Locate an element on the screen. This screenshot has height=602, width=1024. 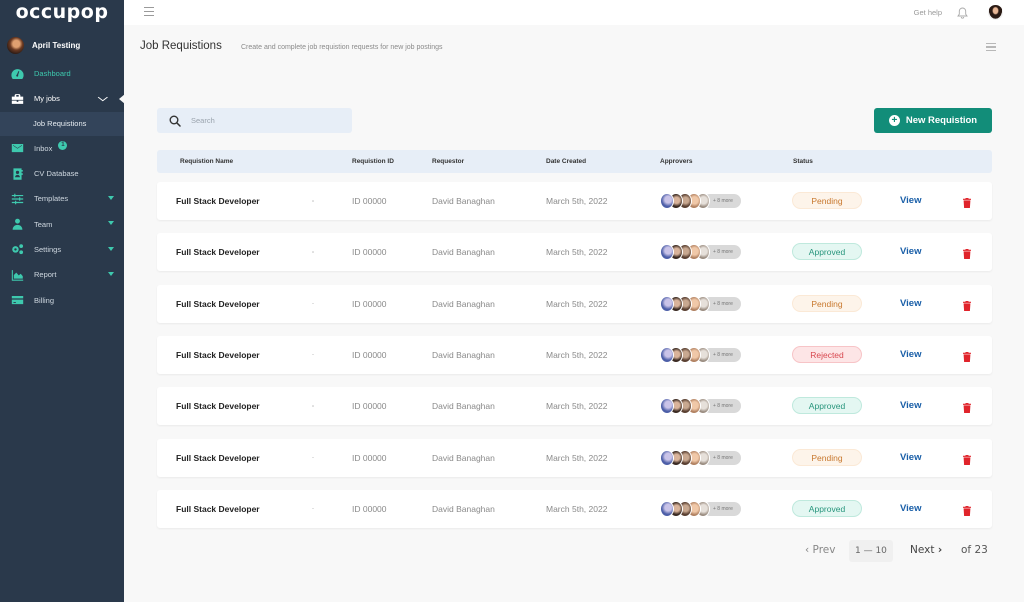
column-header-id: Requistion ID is located at coordinates (373, 161).